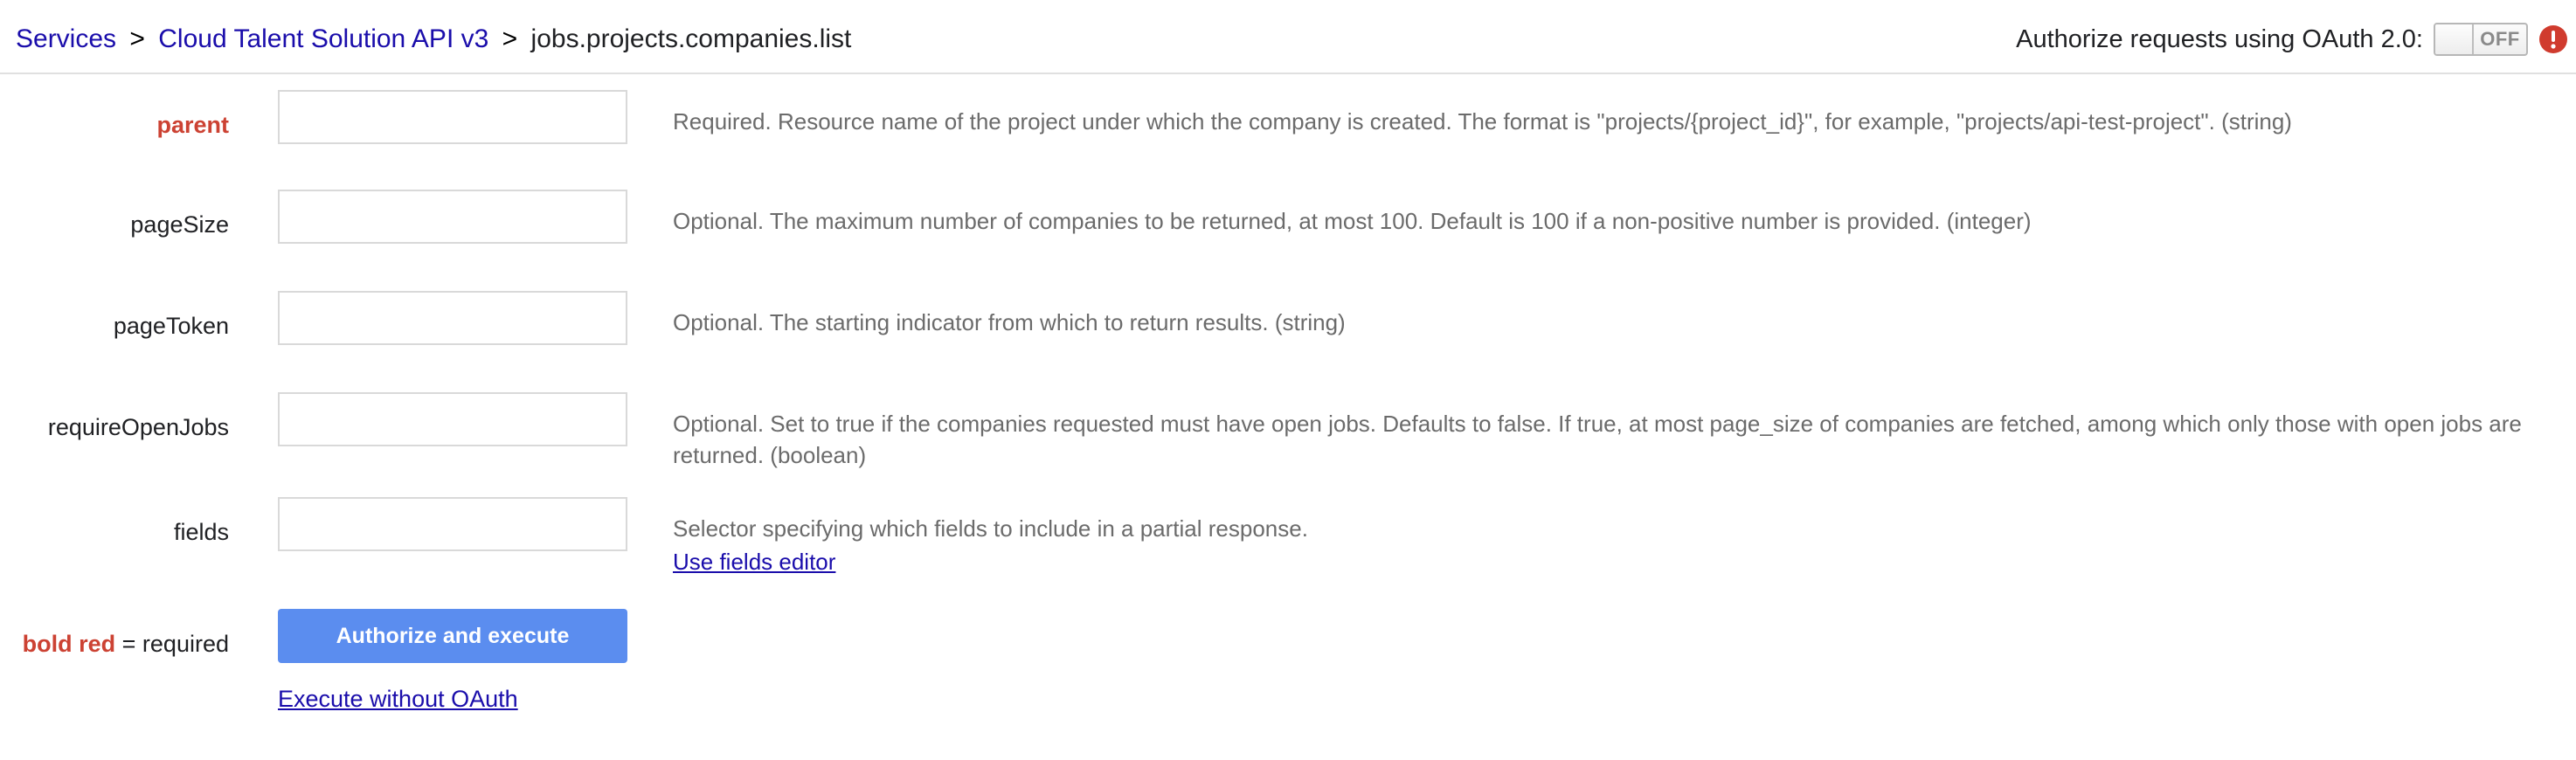 Image resolution: width=2576 pixels, height=760 pixels. I want to click on parameter-label-parent: parent, so click(192, 125).